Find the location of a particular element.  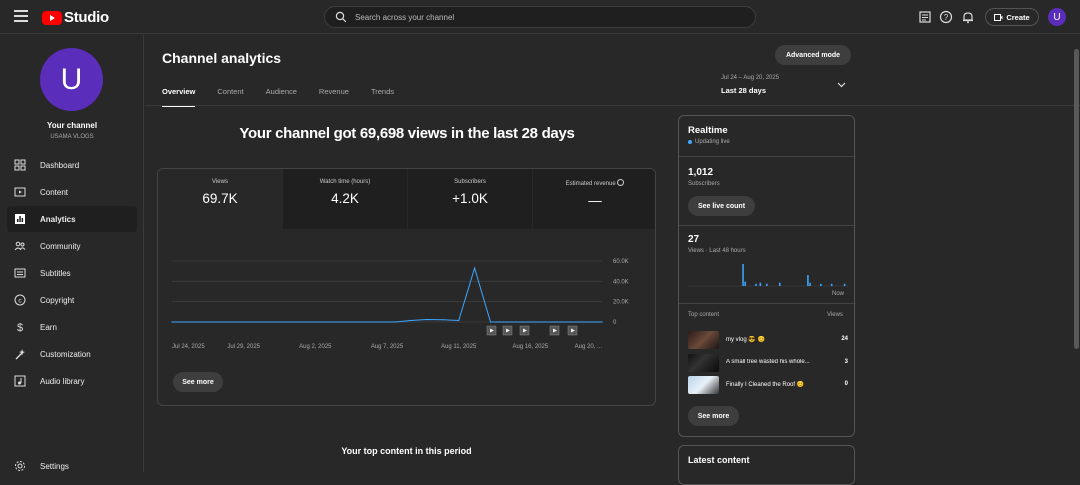

latest-content-card: Latest content is located at coordinates (766, 465).